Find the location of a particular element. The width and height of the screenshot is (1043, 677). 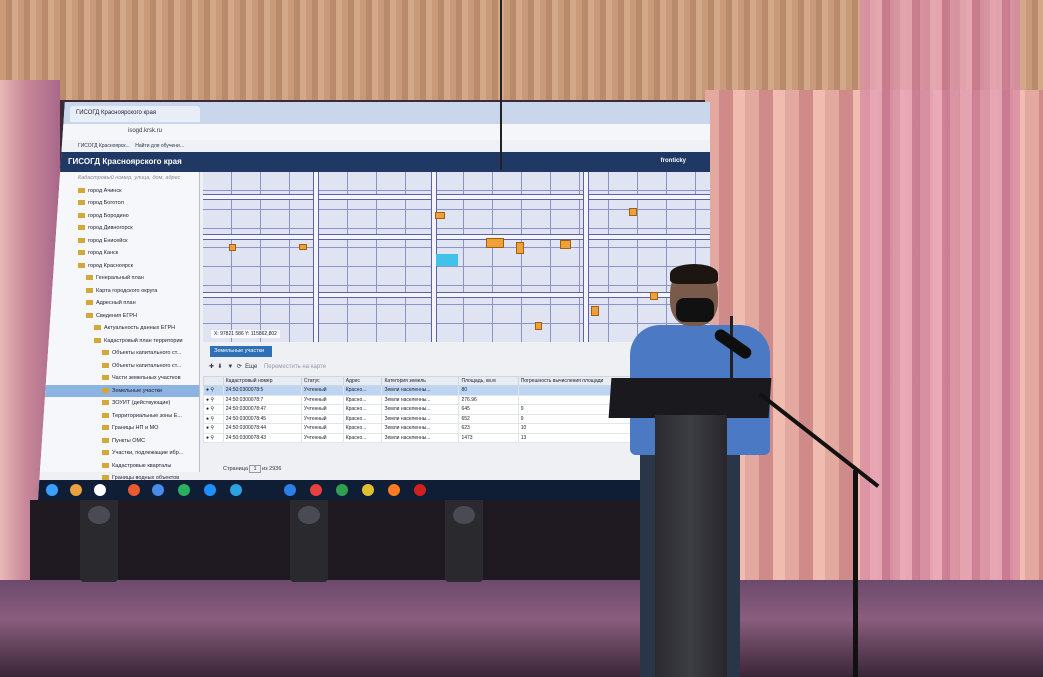

layer-tree-item: Сведения ЕГРН is located at coordinates (118, 316).